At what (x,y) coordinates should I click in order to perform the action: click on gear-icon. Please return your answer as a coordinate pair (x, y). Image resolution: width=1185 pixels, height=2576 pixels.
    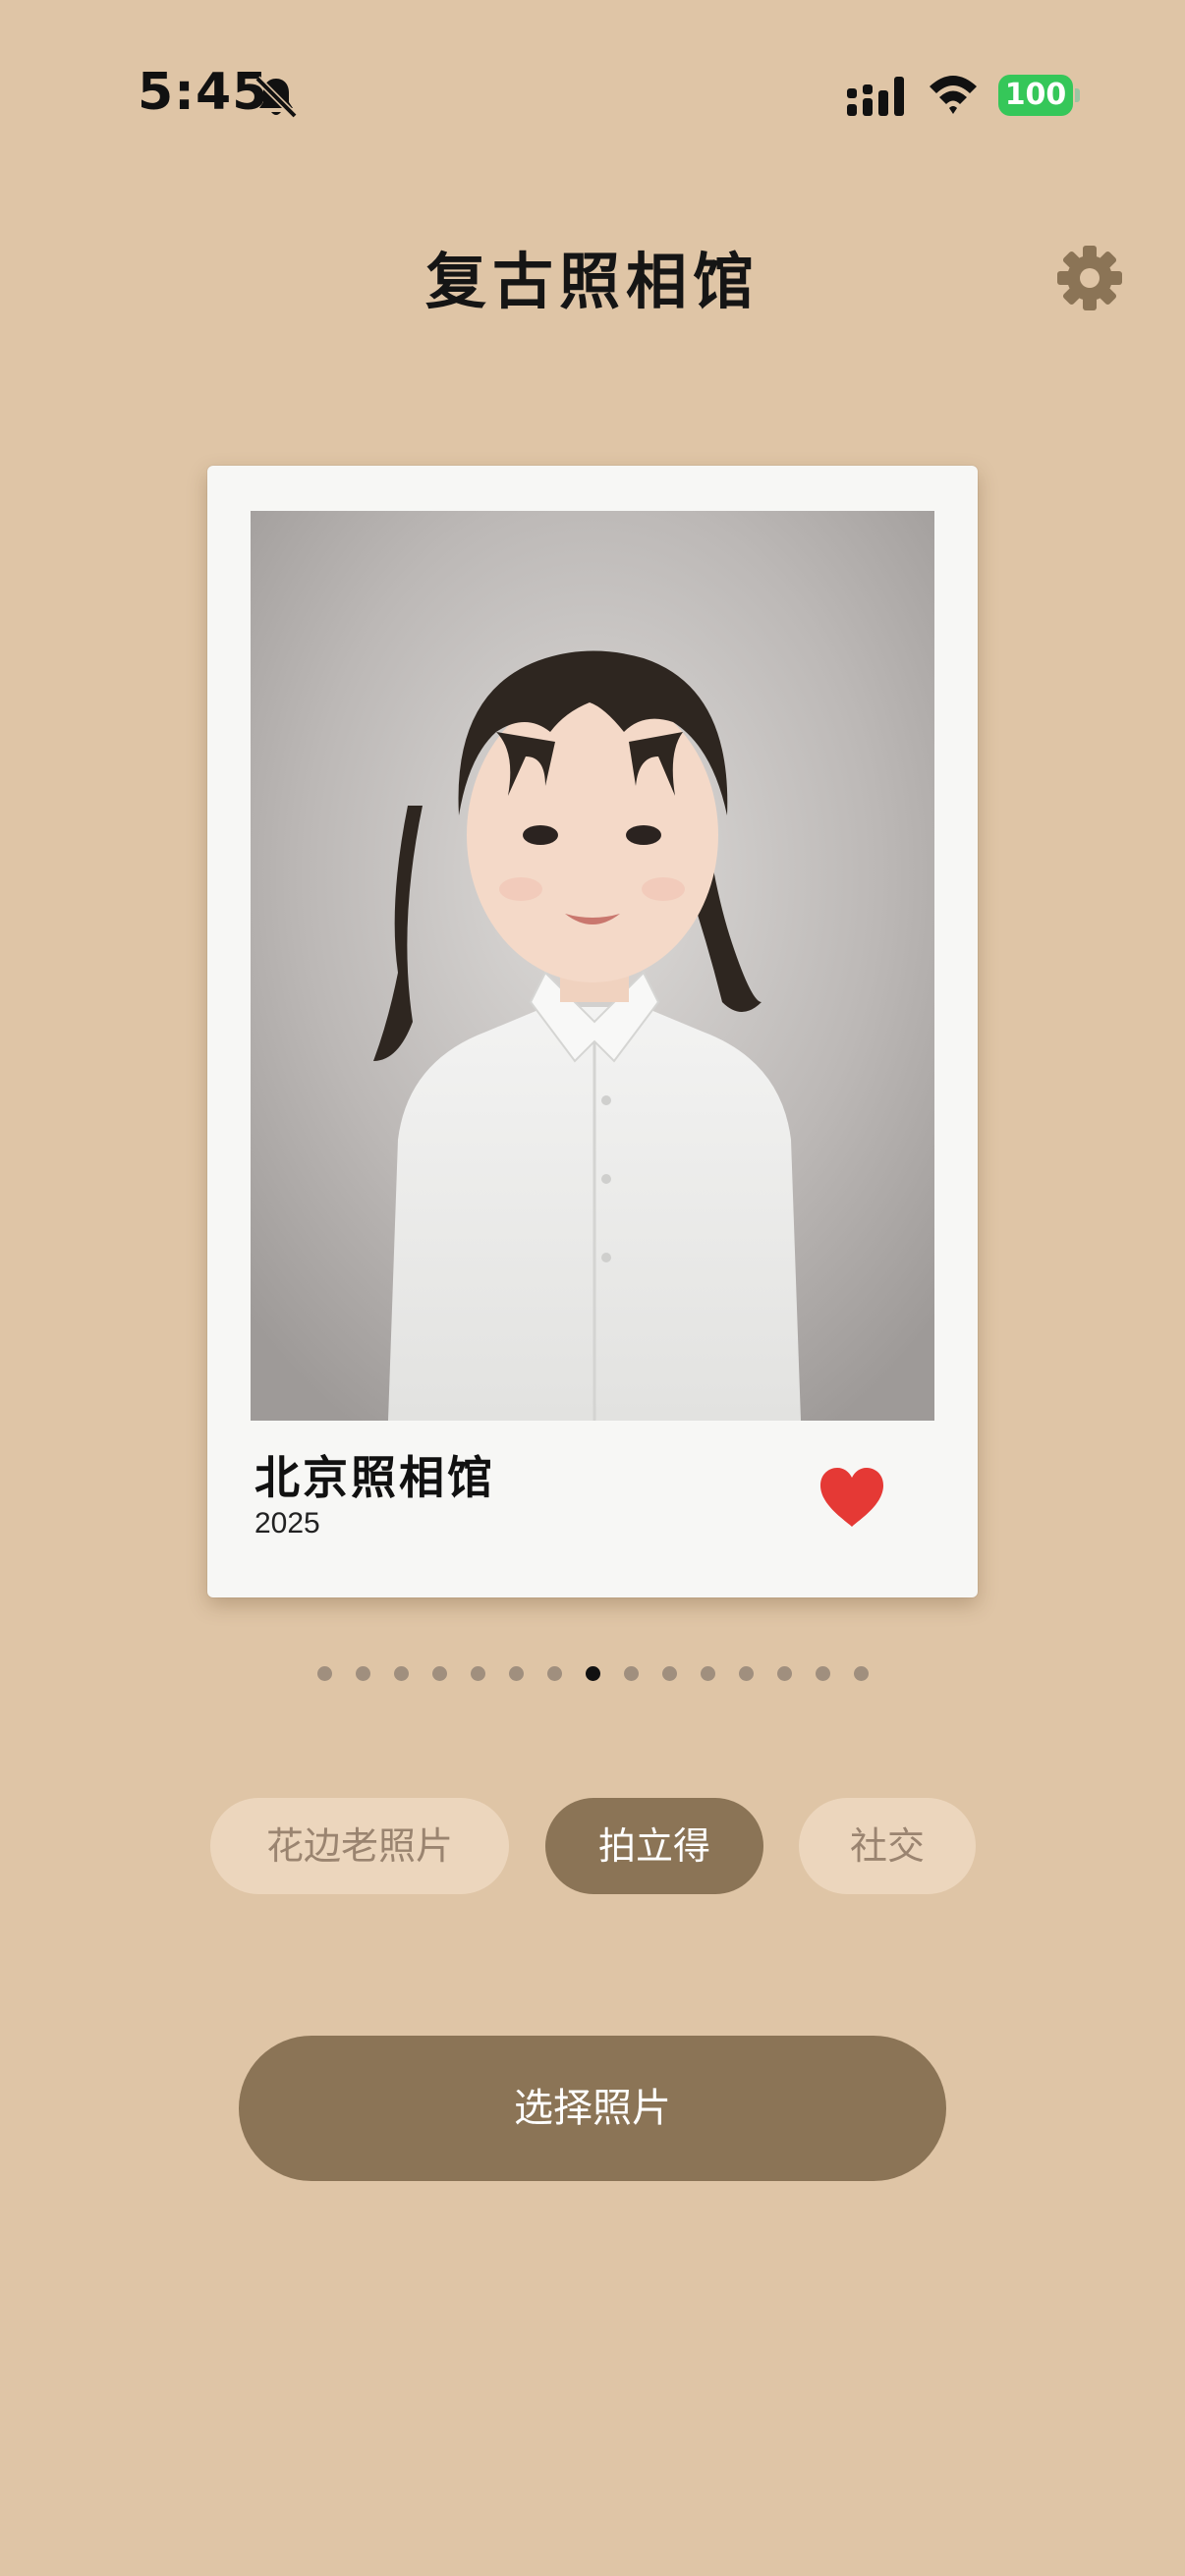
    Looking at the image, I should click on (1089, 278).